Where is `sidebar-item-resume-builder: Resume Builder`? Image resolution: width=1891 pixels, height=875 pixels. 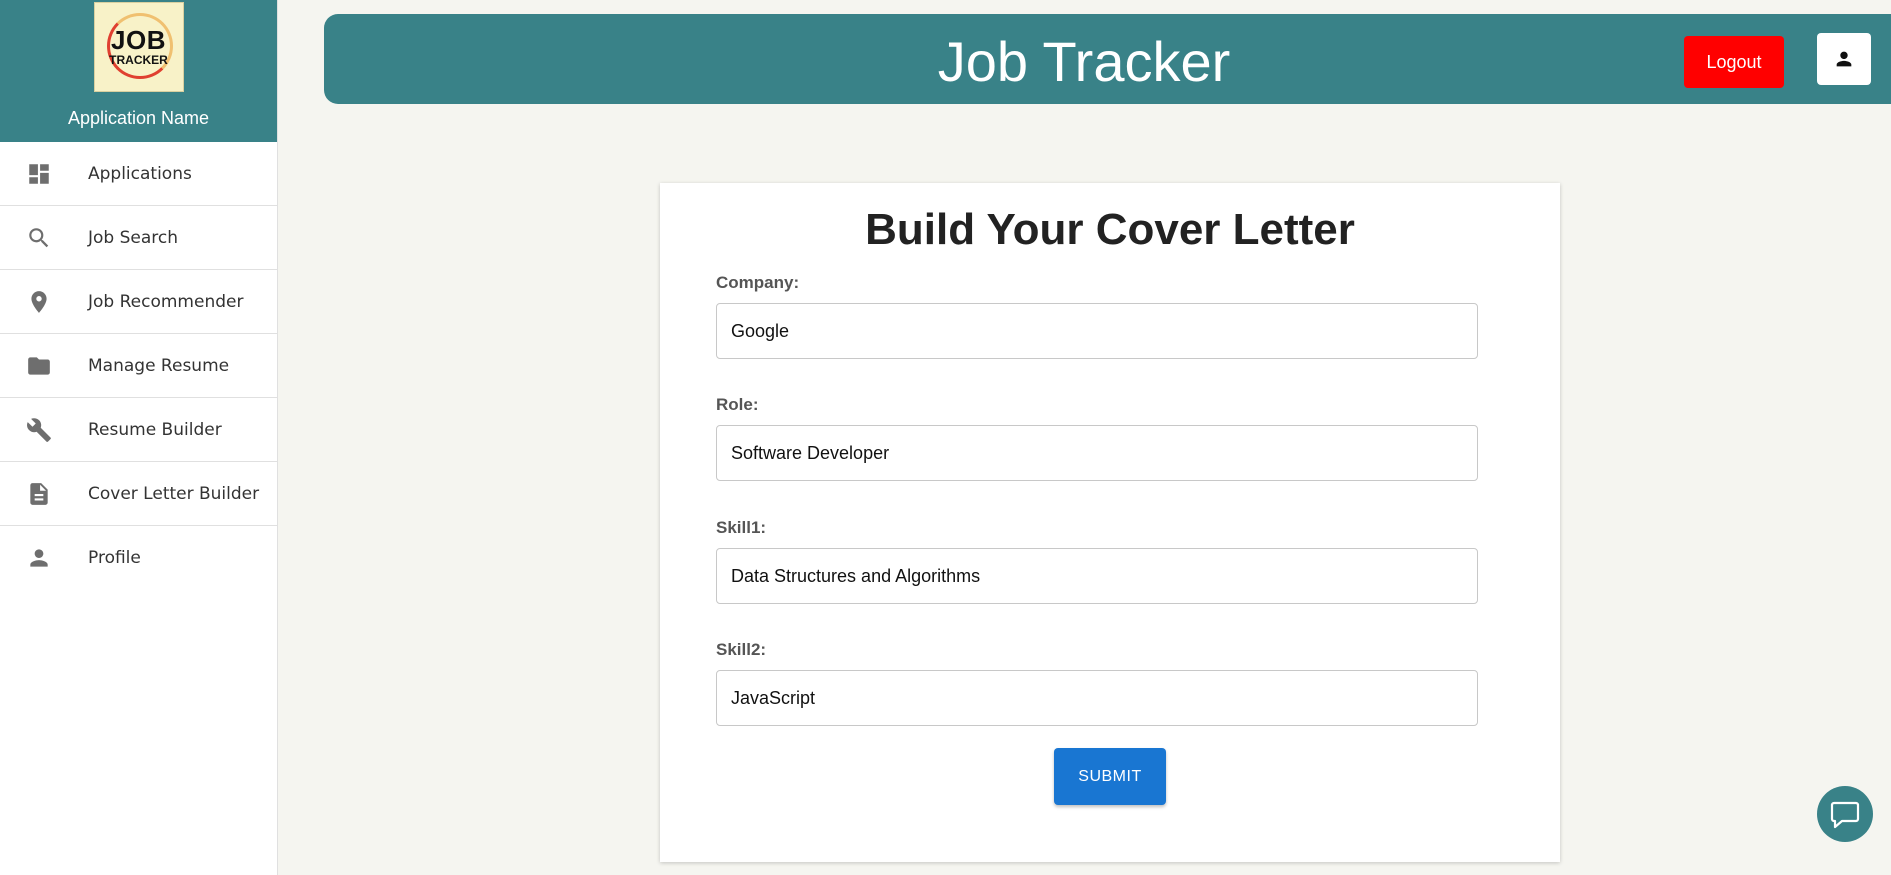 sidebar-item-resume-builder: Resume Builder is located at coordinates (138, 430).